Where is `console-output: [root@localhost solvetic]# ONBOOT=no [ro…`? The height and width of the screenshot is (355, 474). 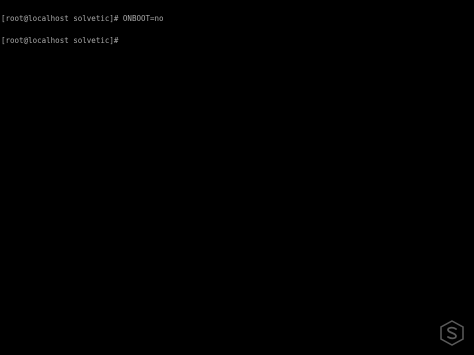 console-output: [root@localhost solvetic]# ONBOOT=no [ro… is located at coordinates (82, 30).